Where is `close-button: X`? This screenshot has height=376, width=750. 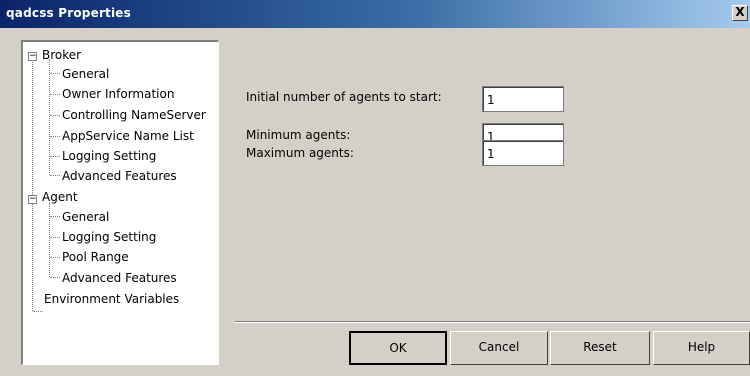
close-button: X is located at coordinates (740, 13).